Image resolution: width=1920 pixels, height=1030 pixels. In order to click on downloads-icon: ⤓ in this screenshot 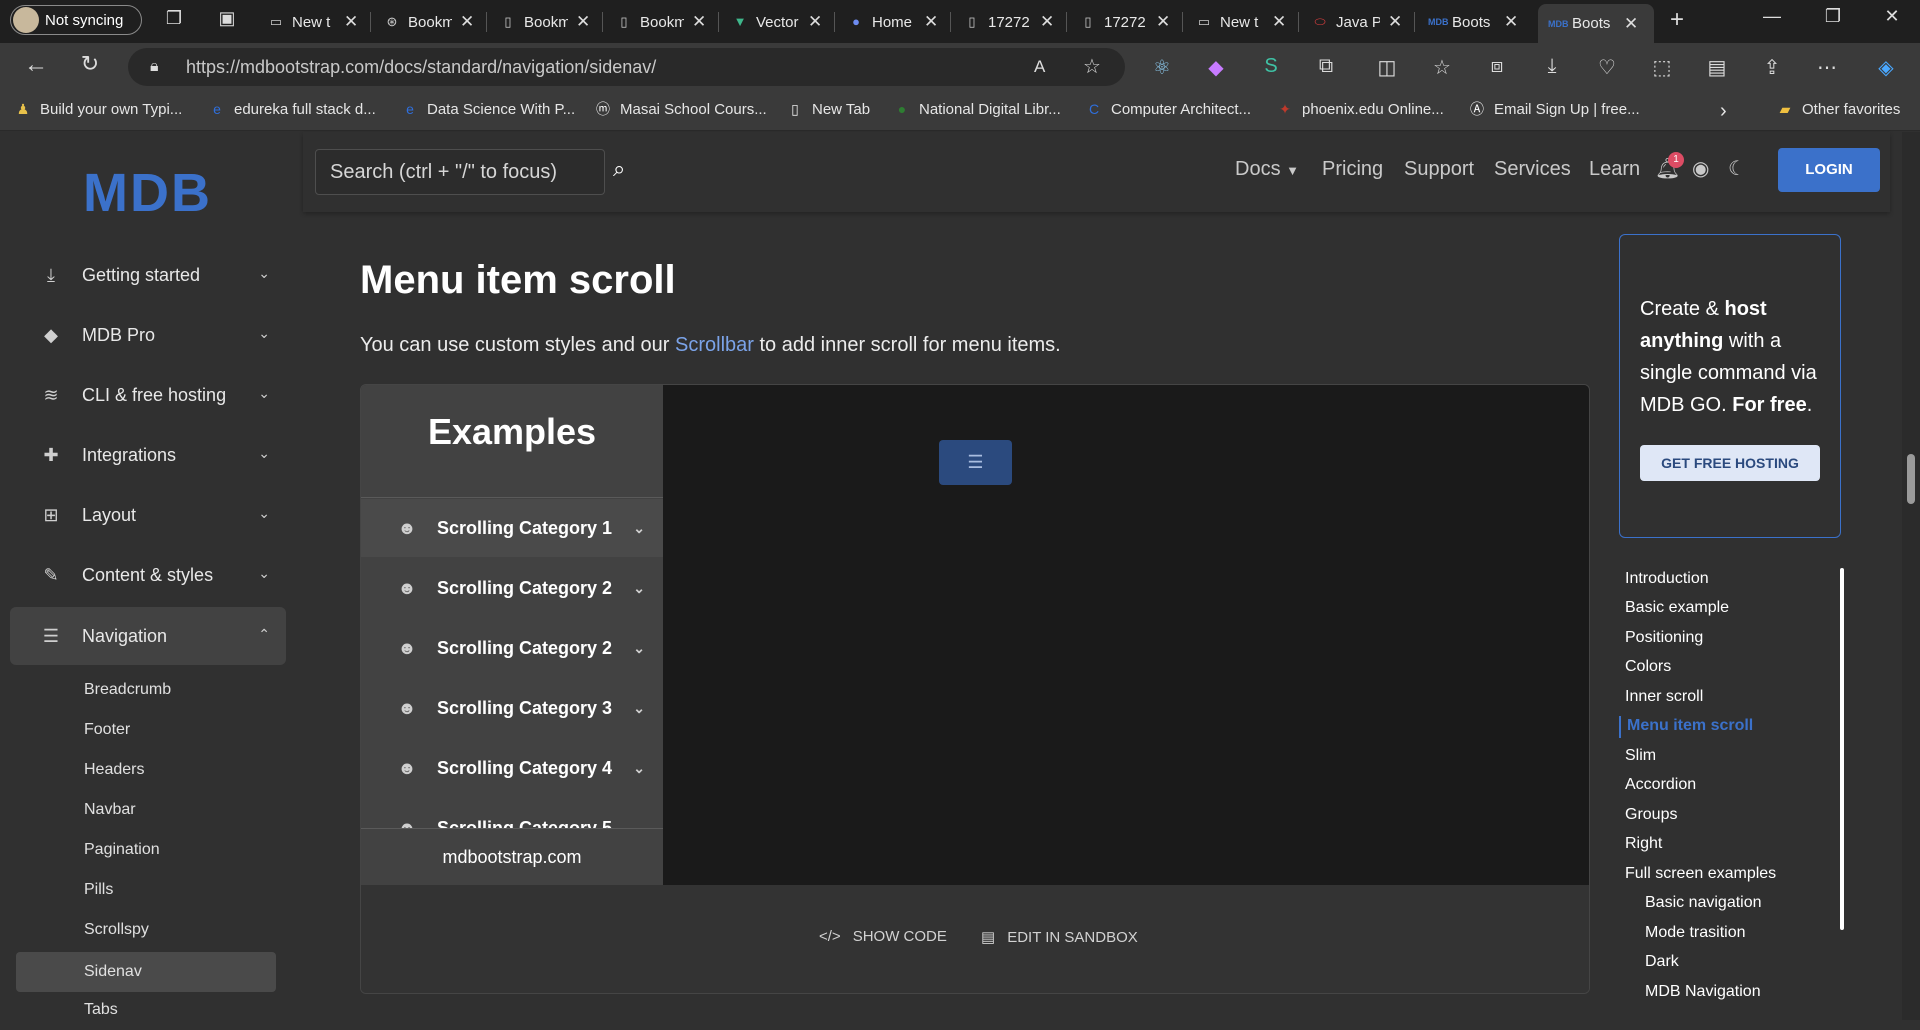, I will do `click(1552, 66)`.